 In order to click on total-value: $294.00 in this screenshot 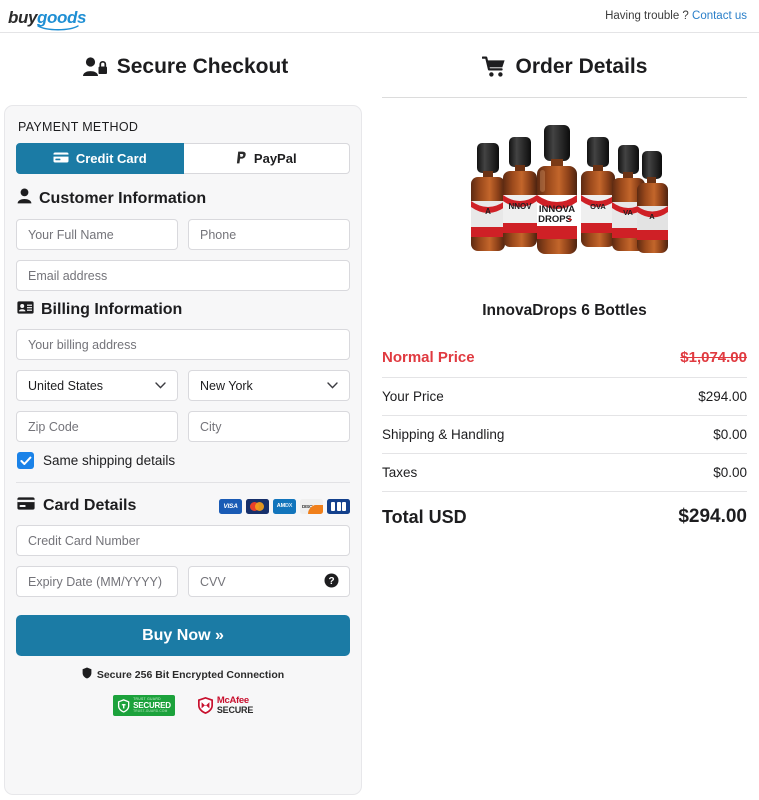, I will do `click(712, 516)`.